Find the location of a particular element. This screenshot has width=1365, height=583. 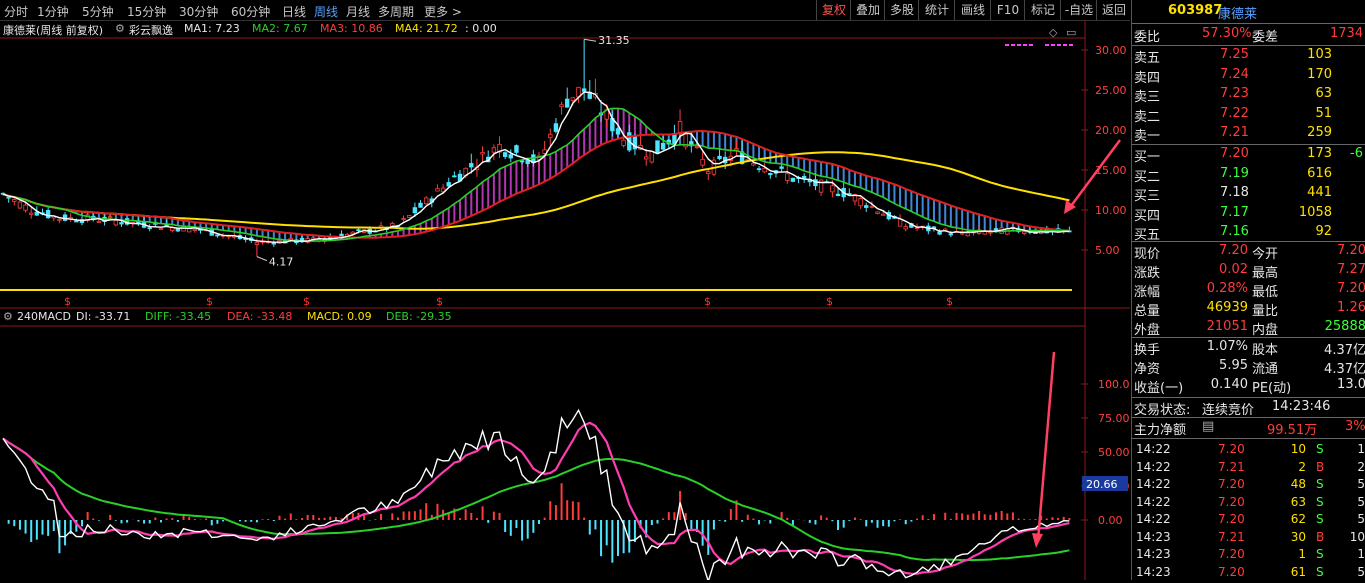

trade-status-row: 交易状态: 连续竞价 14:23:46 is located at coordinates (1248, 408).